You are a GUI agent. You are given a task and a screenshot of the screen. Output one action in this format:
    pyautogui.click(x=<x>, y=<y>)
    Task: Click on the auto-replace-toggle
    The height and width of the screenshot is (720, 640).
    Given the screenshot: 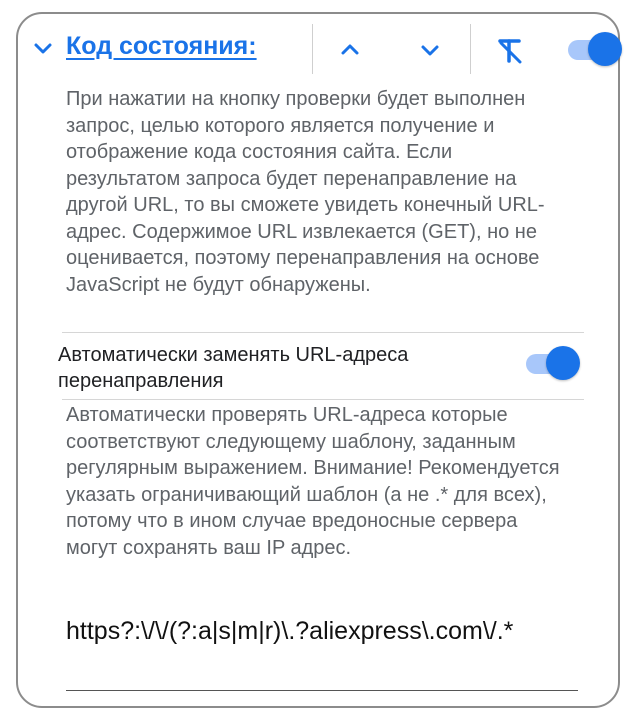 What is the action you would take?
    pyautogui.click(x=552, y=364)
    